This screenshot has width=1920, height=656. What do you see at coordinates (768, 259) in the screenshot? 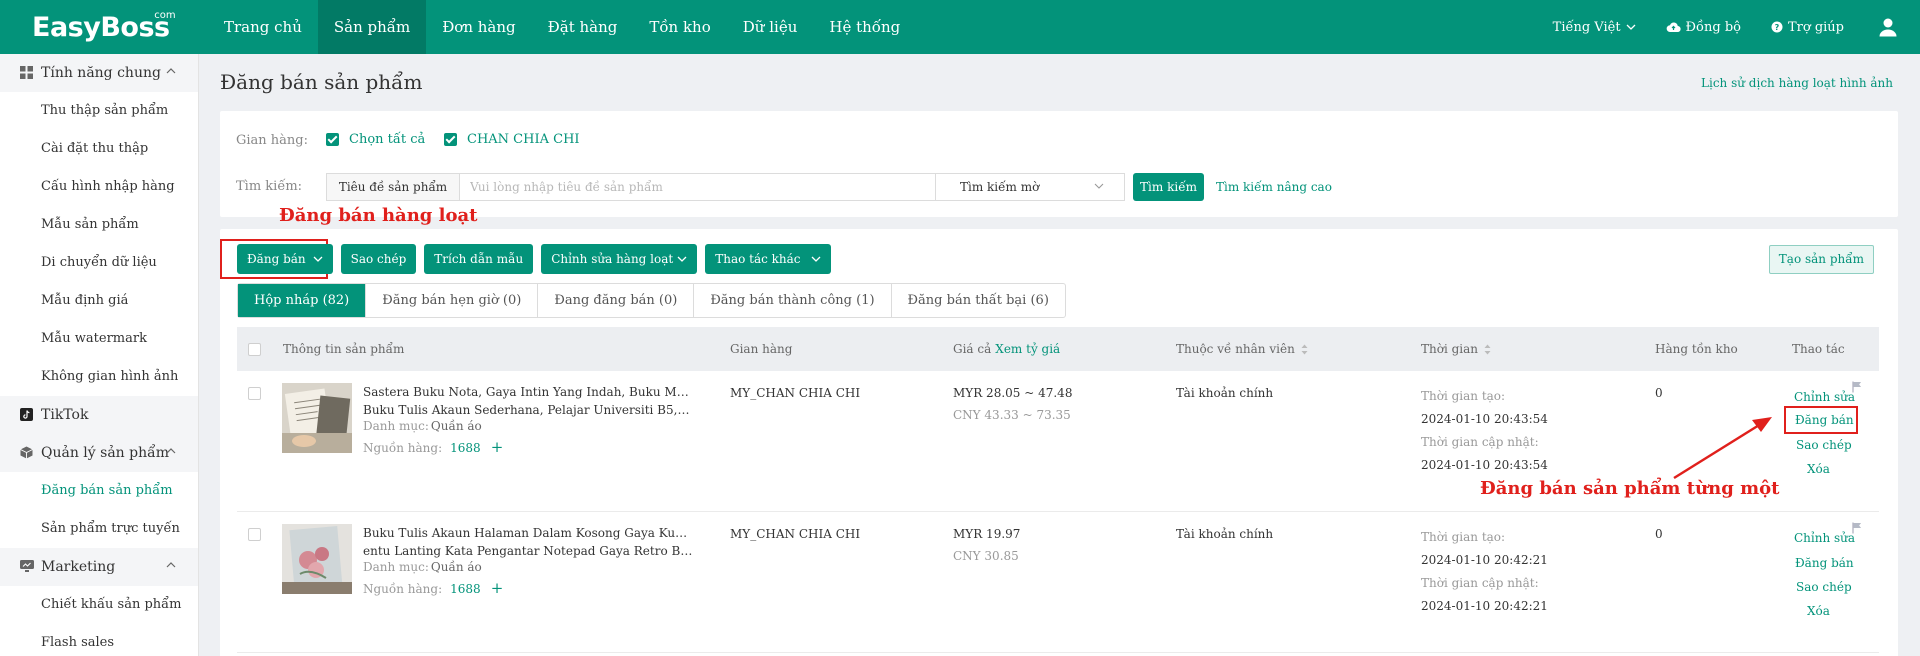
I see `other-actions-dropdown-button: Thao tác khác` at bounding box center [768, 259].